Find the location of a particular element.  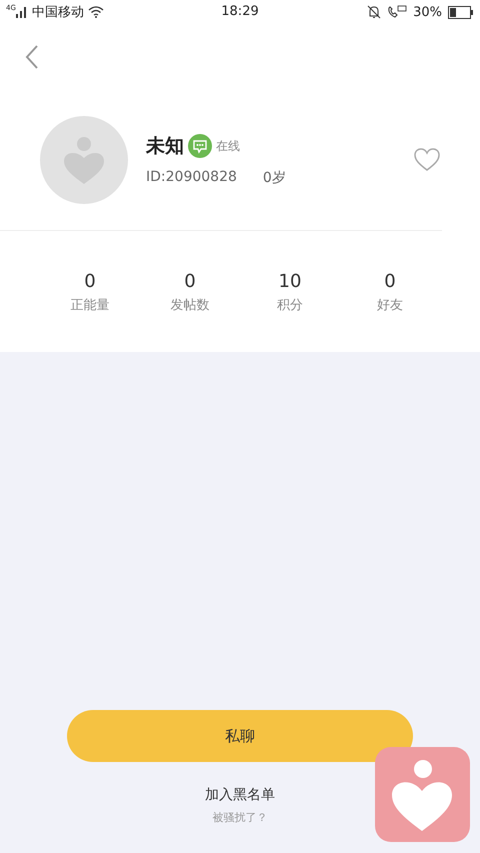

stat-label: 正能量 is located at coordinates (90, 305).